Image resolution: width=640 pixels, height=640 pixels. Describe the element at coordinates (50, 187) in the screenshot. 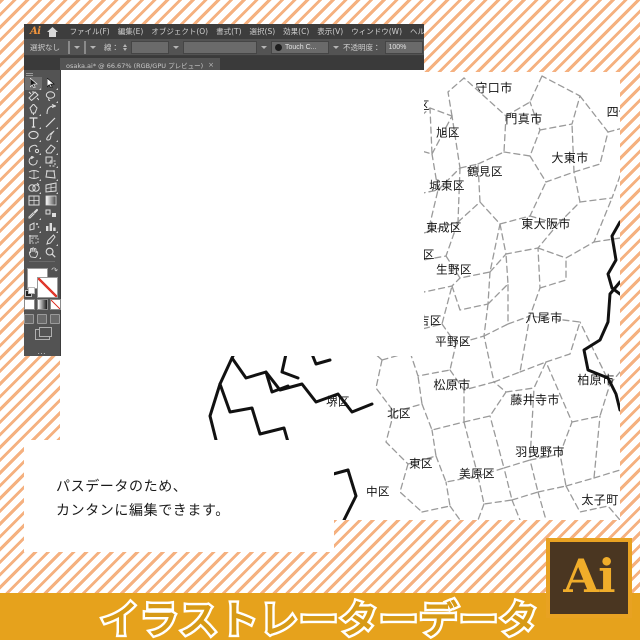

I see `perspective-grid-tool` at that location.